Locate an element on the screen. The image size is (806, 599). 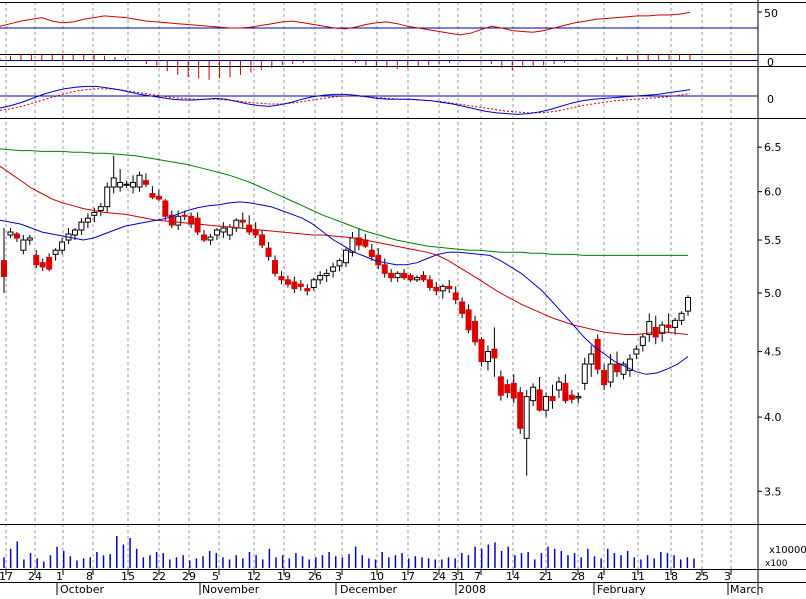
date-tick-label-23: 25 is located at coordinates (702, 576).